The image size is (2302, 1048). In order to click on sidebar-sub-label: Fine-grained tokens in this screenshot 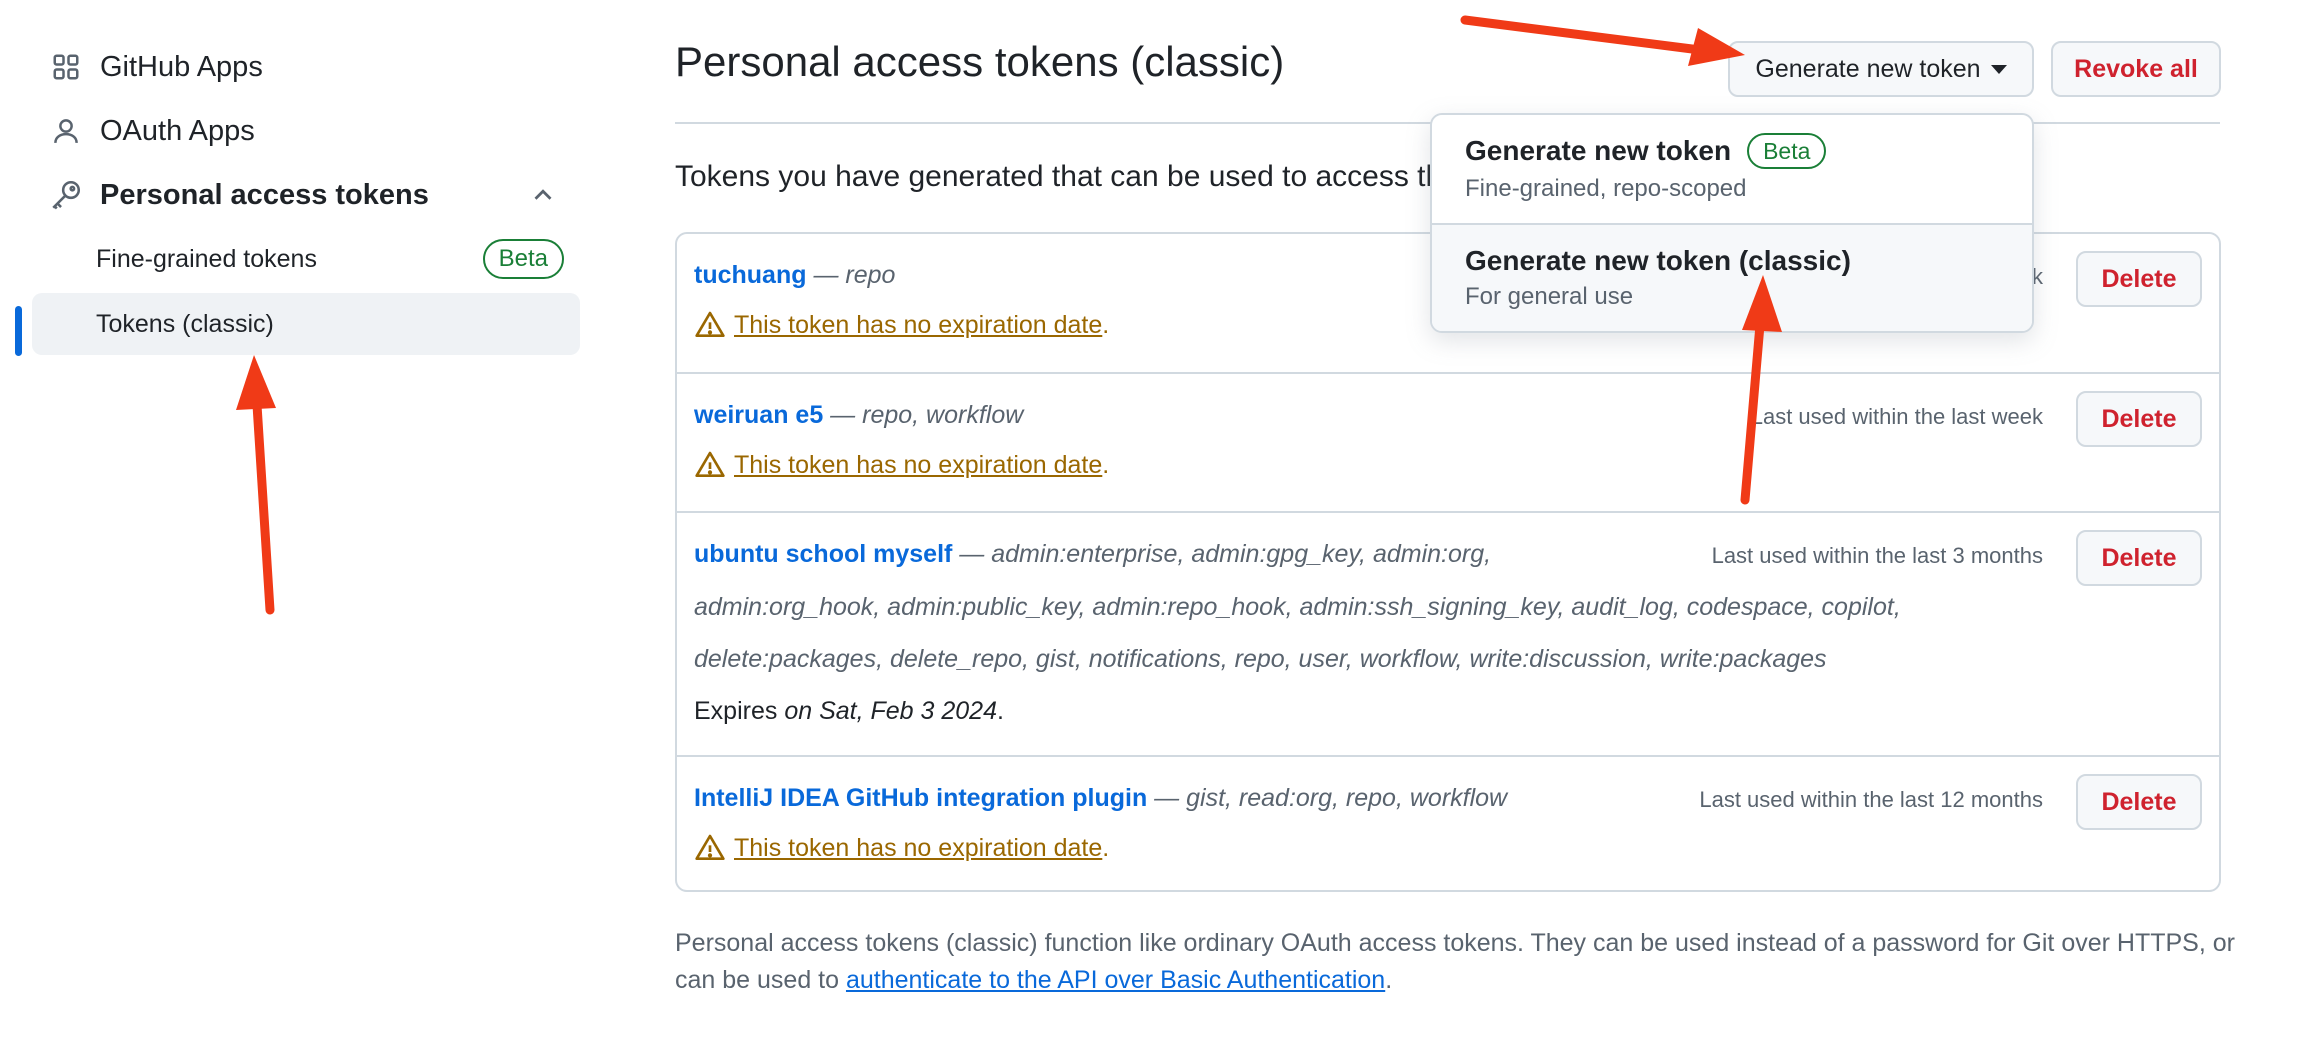, I will do `click(206, 258)`.